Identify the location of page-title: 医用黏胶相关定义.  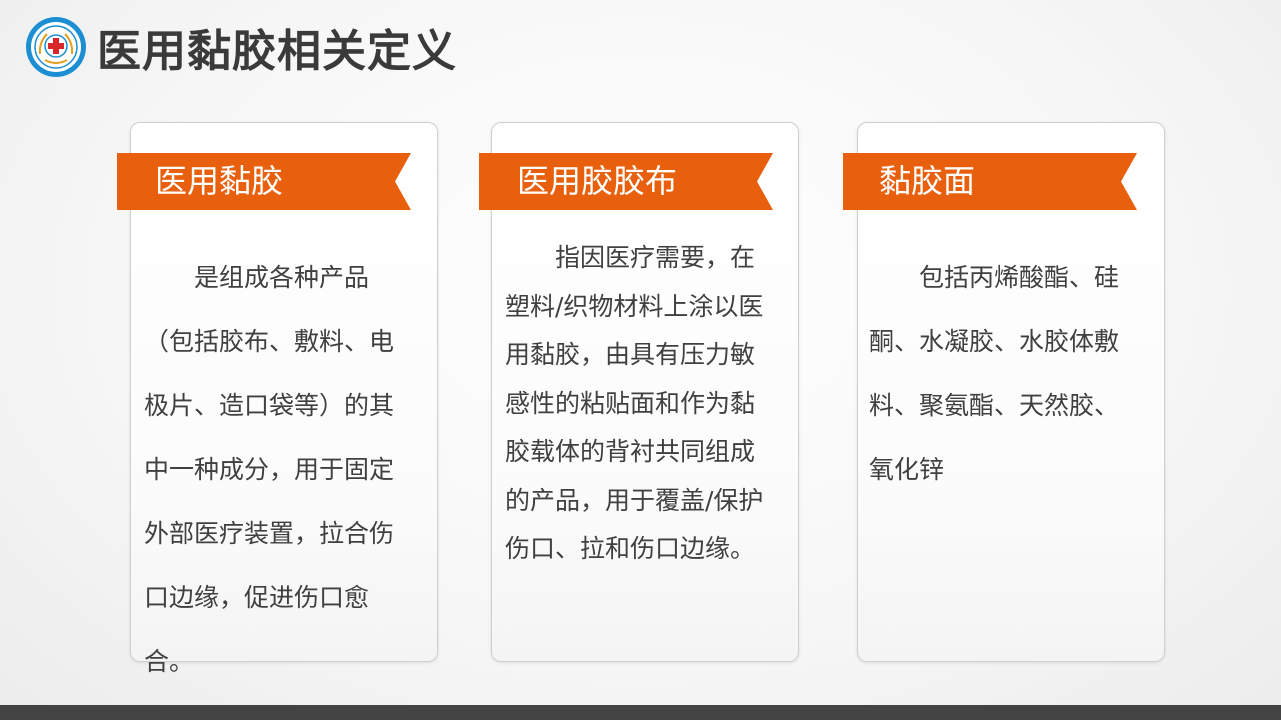
(277, 51).